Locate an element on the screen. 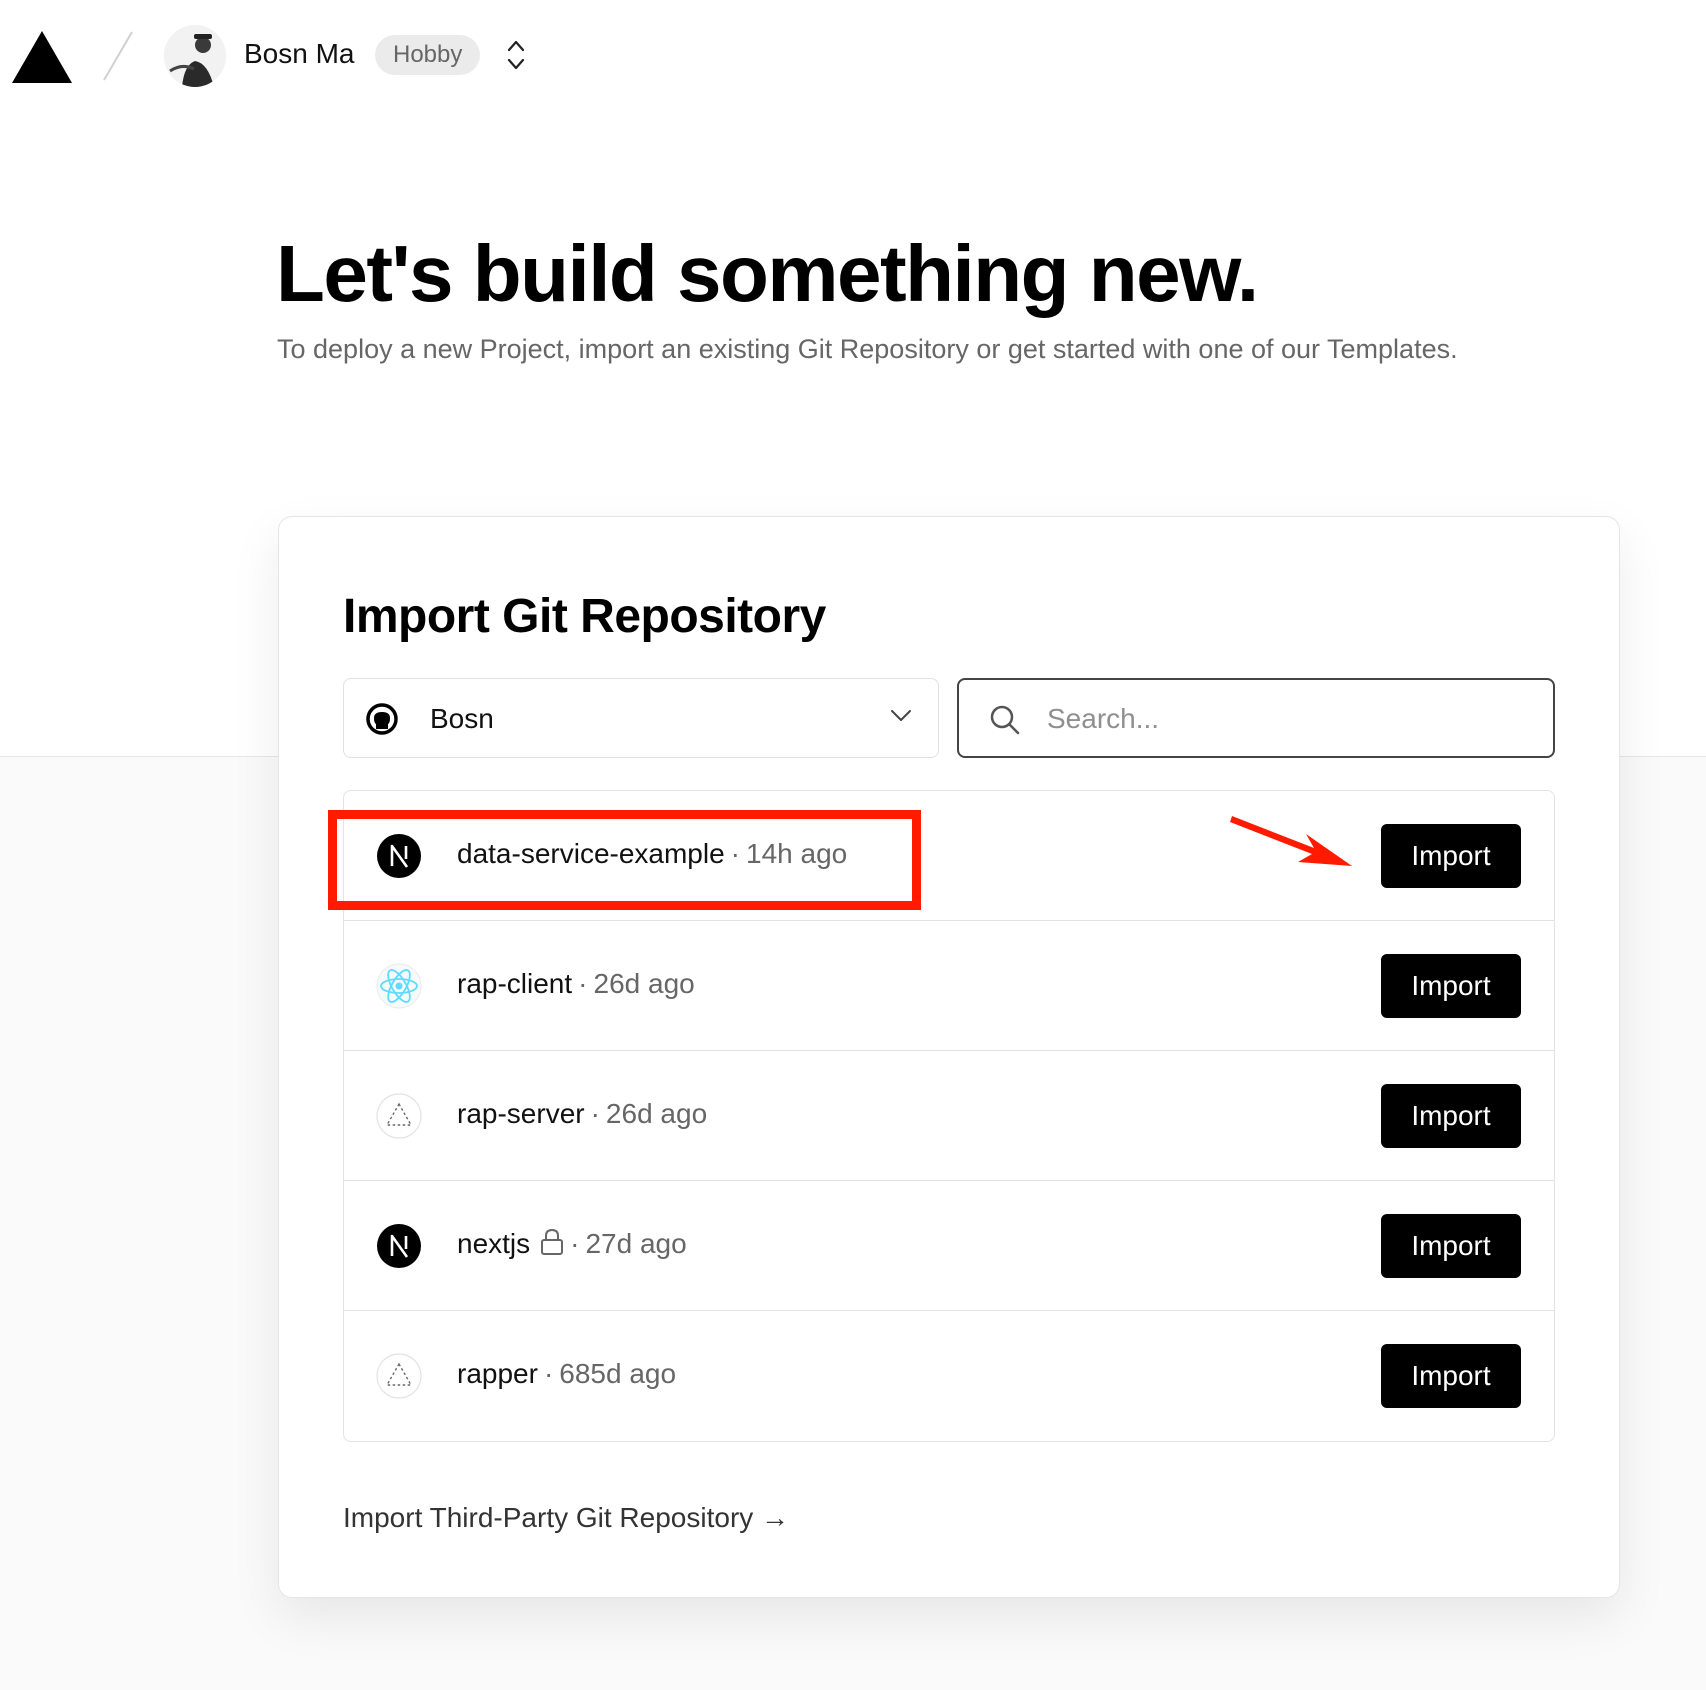  repo-row-data-service-example: data-service-example · 14h ago Import is located at coordinates (949, 856).